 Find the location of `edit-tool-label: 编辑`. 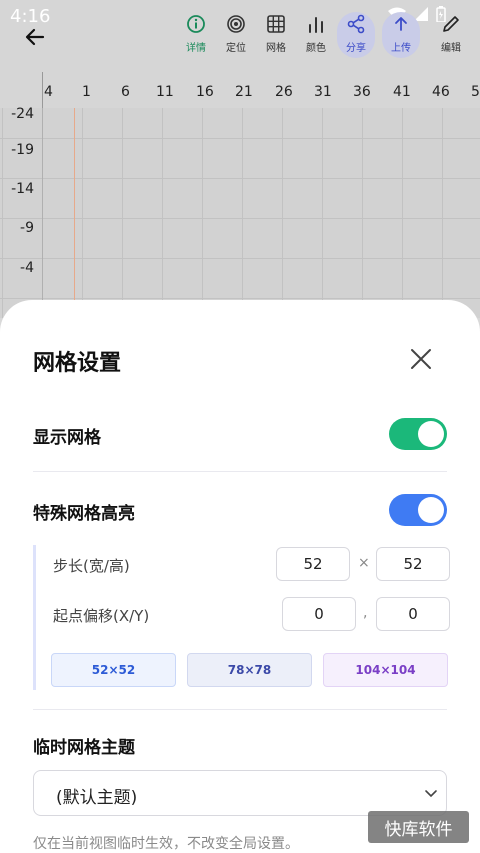

edit-tool-label: 编辑 is located at coordinates (451, 48).